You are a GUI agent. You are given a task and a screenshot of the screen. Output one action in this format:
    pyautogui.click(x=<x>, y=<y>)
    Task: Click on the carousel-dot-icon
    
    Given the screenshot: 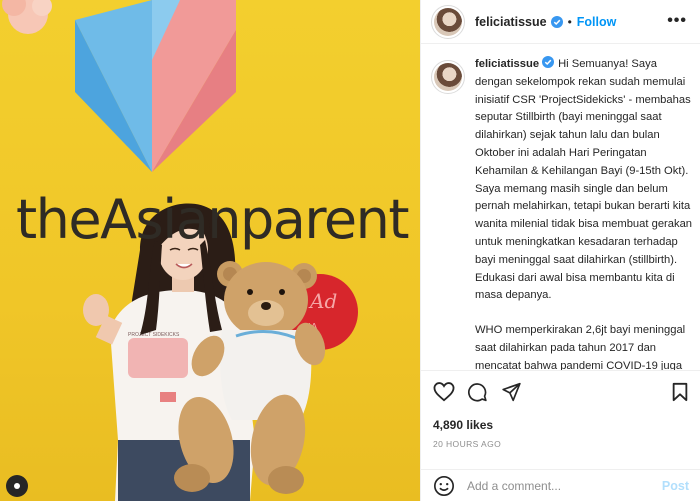 What is the action you would take?
    pyautogui.click(x=17, y=486)
    